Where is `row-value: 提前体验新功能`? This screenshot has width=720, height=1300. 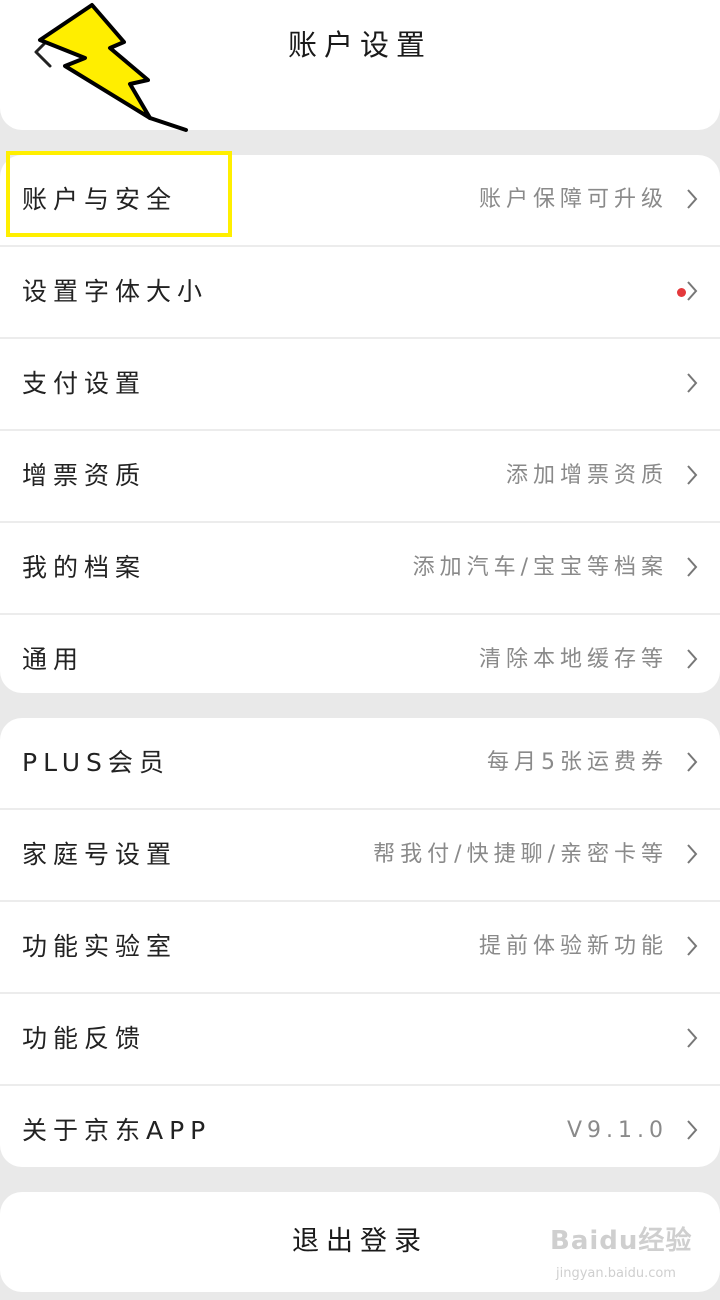 row-value: 提前体验新功能 is located at coordinates (573, 946).